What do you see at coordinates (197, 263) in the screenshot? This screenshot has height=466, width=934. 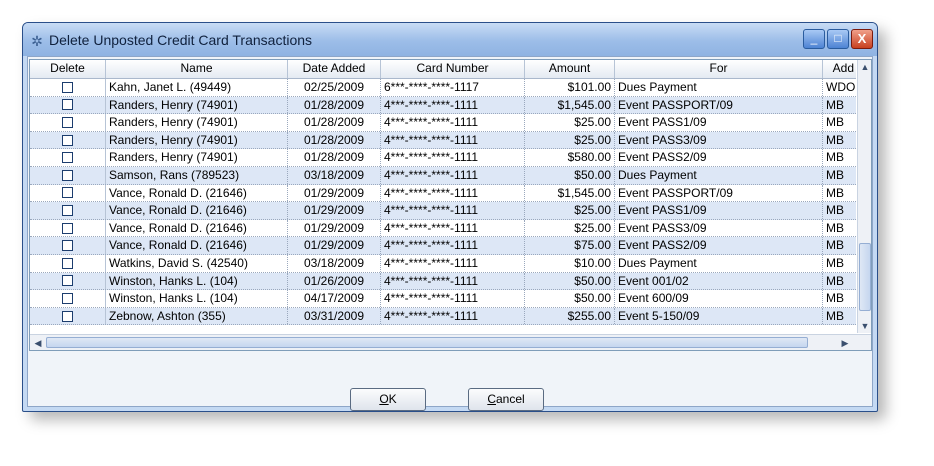 I see `name-cell: Watkins, David S. (42540)` at bounding box center [197, 263].